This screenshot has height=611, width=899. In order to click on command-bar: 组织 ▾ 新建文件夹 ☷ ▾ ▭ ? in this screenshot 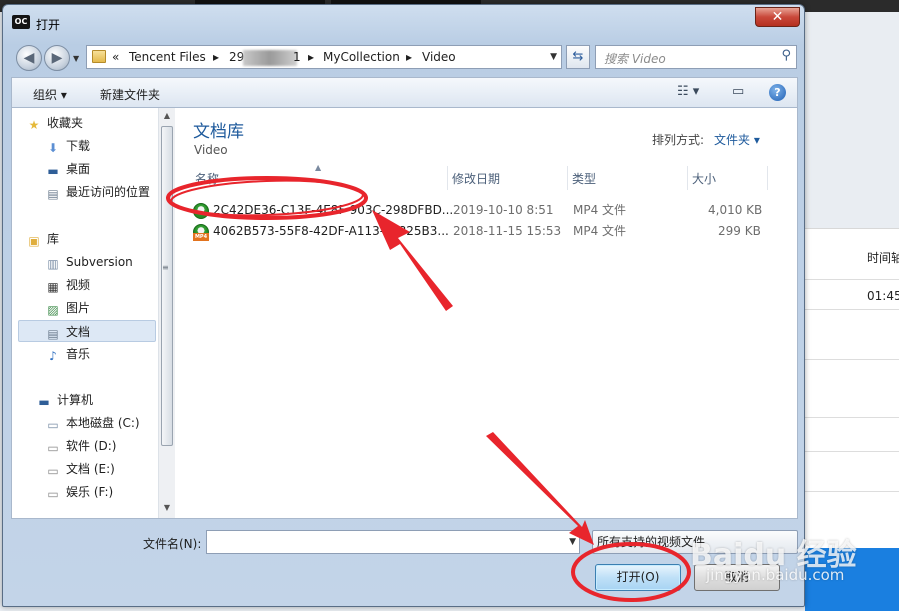, I will do `click(404, 92)`.